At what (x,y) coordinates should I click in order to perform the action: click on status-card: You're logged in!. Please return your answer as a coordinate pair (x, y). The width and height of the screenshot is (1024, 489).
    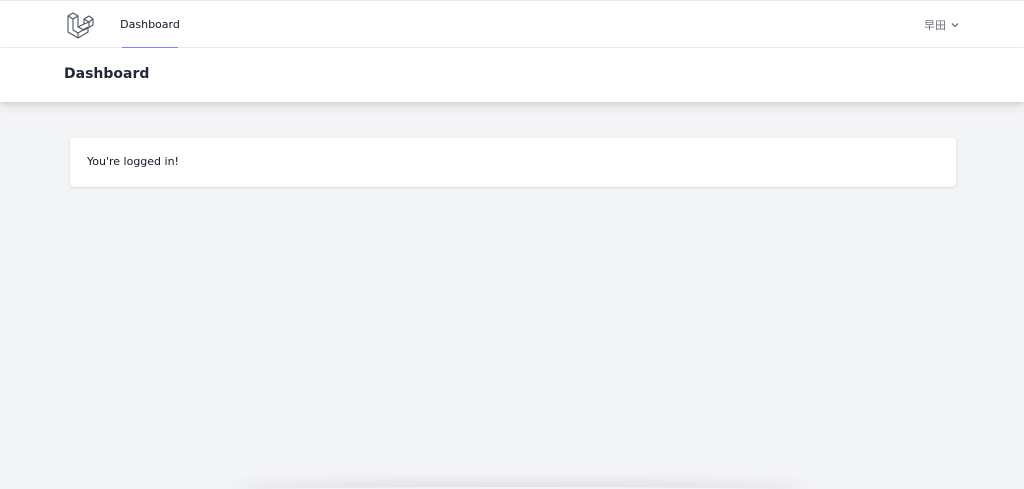
    Looking at the image, I should click on (513, 162).